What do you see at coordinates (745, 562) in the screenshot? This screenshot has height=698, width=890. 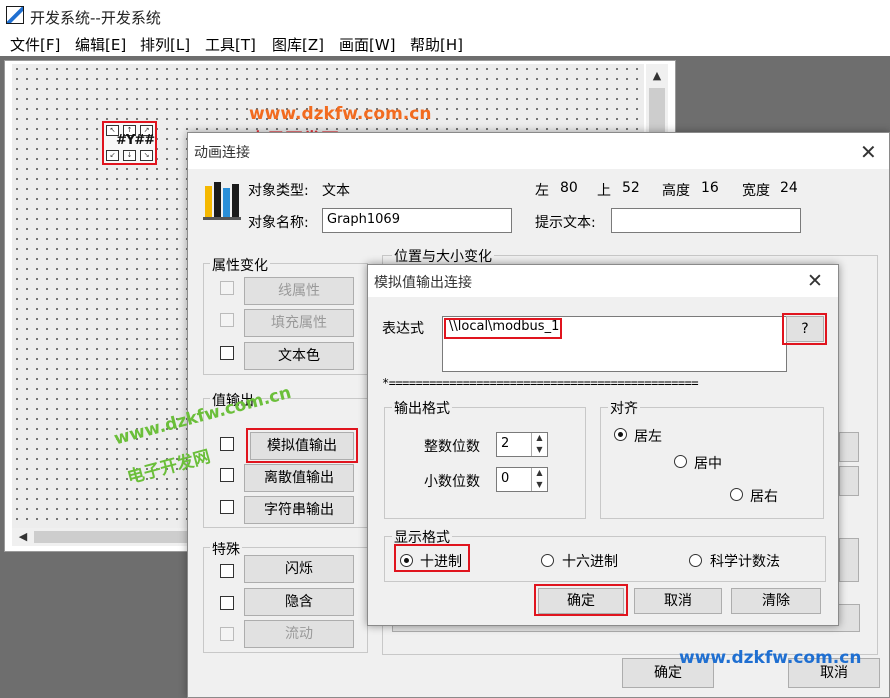 I see `scientific-label: 科学计数法` at bounding box center [745, 562].